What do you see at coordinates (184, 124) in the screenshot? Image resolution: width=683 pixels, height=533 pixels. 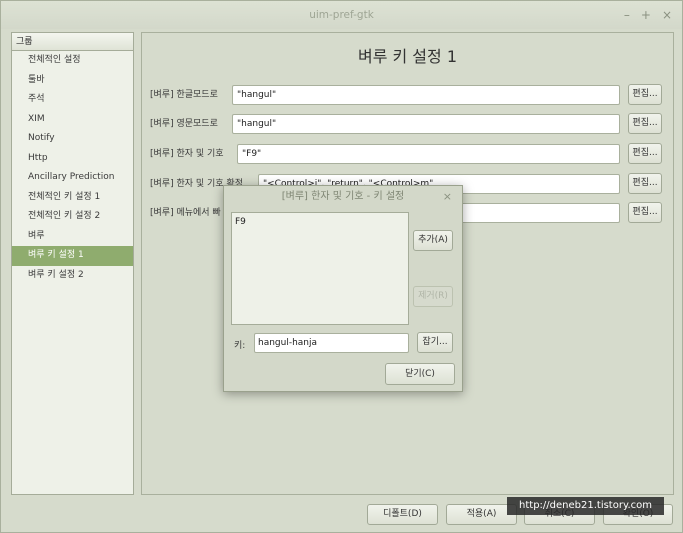 I see `setting-label: [벼루] 영문모드로` at bounding box center [184, 124].